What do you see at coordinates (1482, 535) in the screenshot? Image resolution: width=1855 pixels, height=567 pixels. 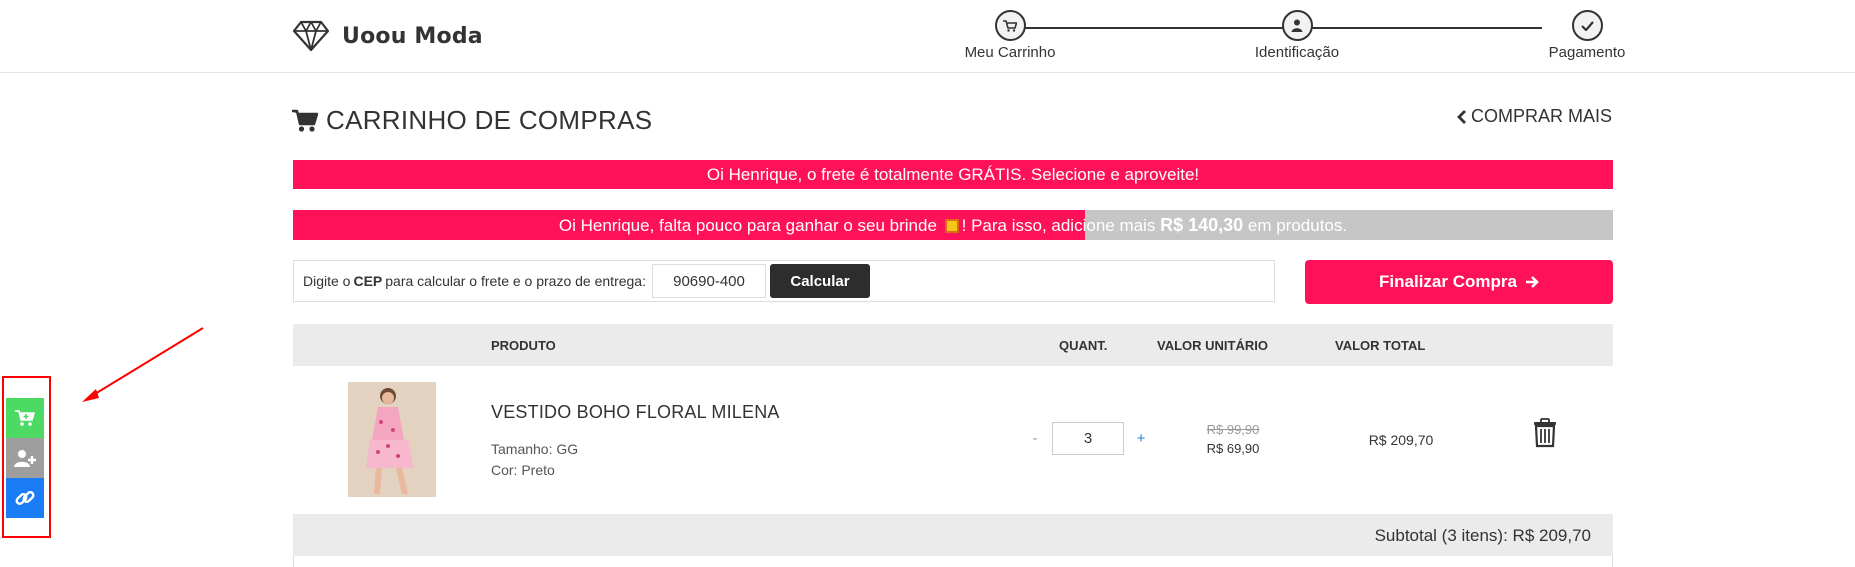 I see `subtotal-text: Subtotal (3 itens): R$ 209,70` at bounding box center [1482, 535].